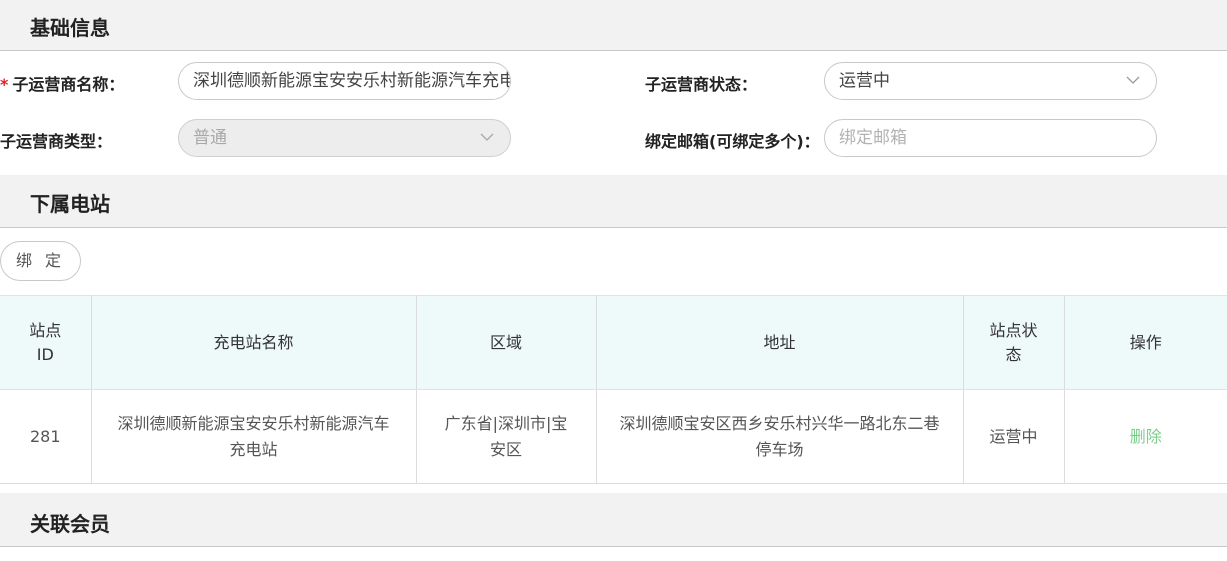 The width and height of the screenshot is (1227, 561). Describe the element at coordinates (56, 141) in the screenshot. I see `sub-operator-type-label: 子运营商类型：` at that location.